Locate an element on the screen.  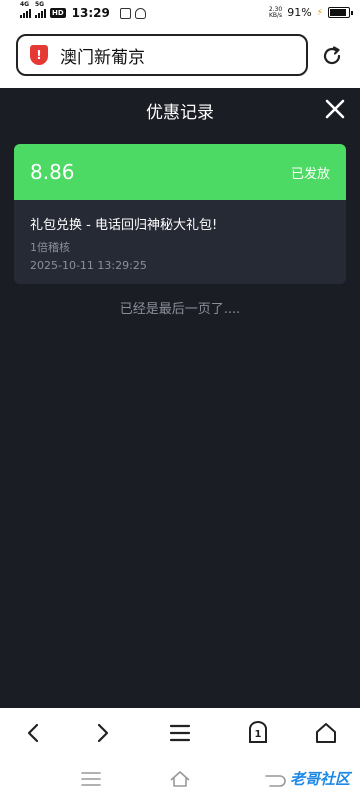
home-icon is located at coordinates (326, 733).